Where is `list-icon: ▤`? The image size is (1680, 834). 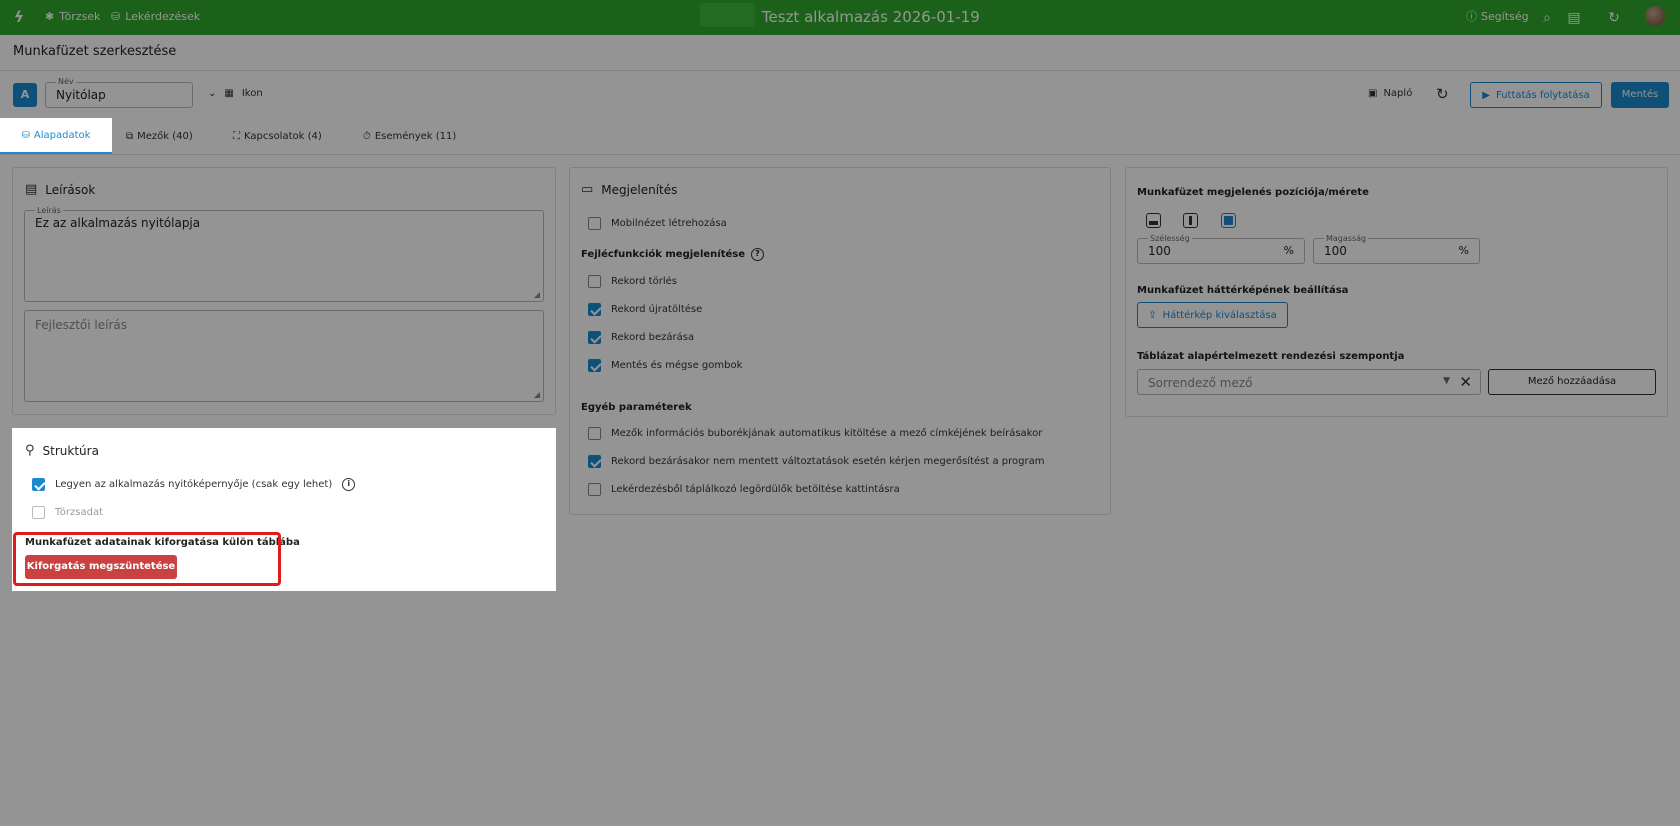
list-icon: ▤ is located at coordinates (31, 189).